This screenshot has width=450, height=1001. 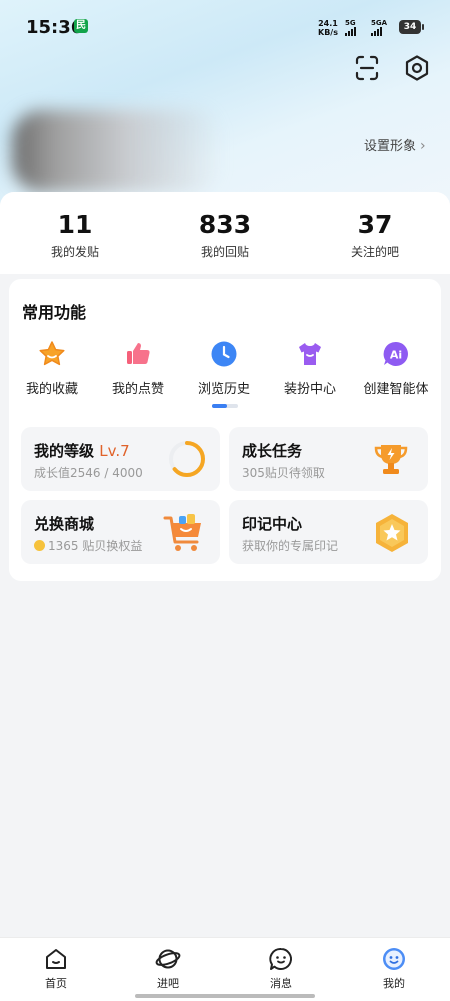 I want to click on svg-text: Ai, so click(x=396, y=355).